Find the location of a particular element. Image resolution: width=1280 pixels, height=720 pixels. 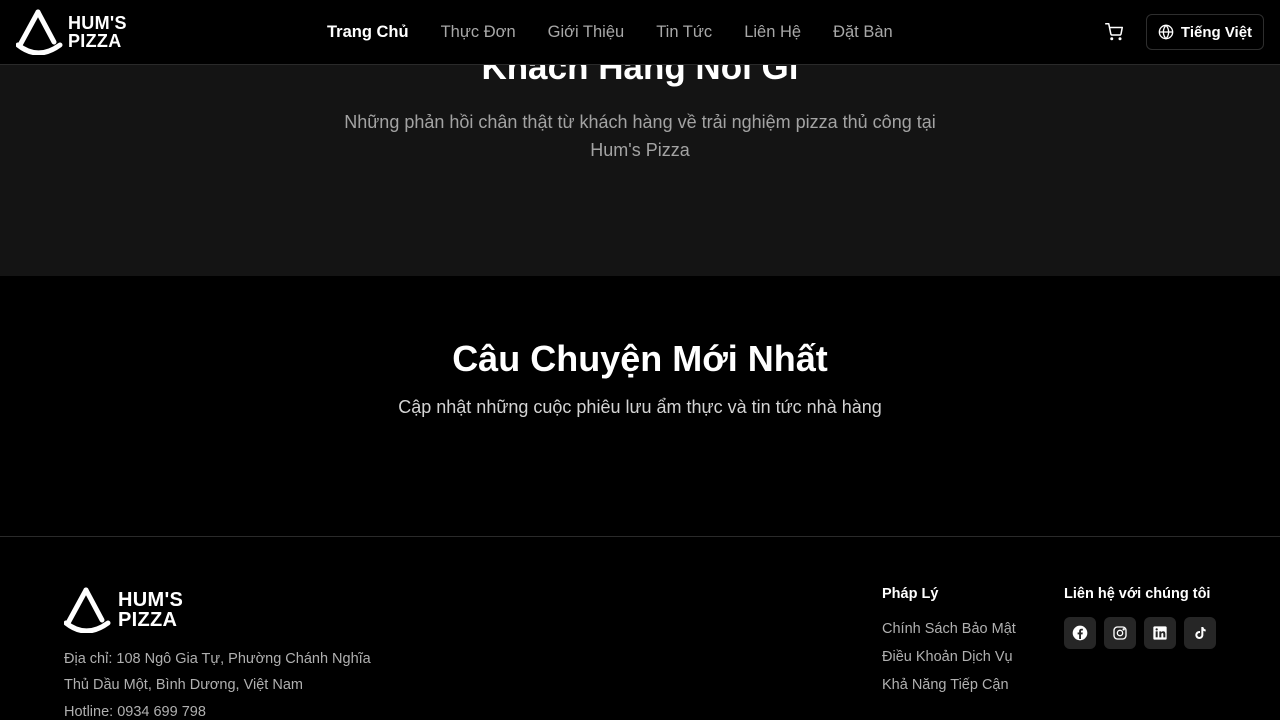

footer-address-line2: Thủ Dầu Một, Bình Dương, Việt Nam is located at coordinates (183, 685).